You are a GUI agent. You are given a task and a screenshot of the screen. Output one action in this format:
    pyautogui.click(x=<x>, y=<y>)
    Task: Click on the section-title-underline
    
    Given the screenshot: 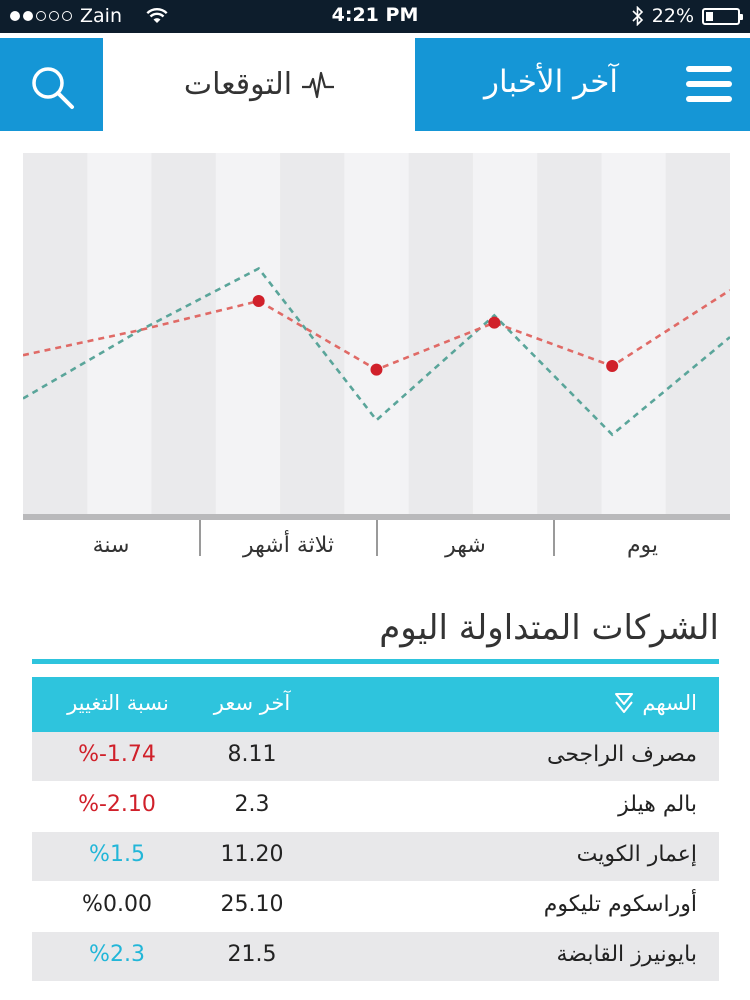 What is the action you would take?
    pyautogui.click(x=375, y=661)
    